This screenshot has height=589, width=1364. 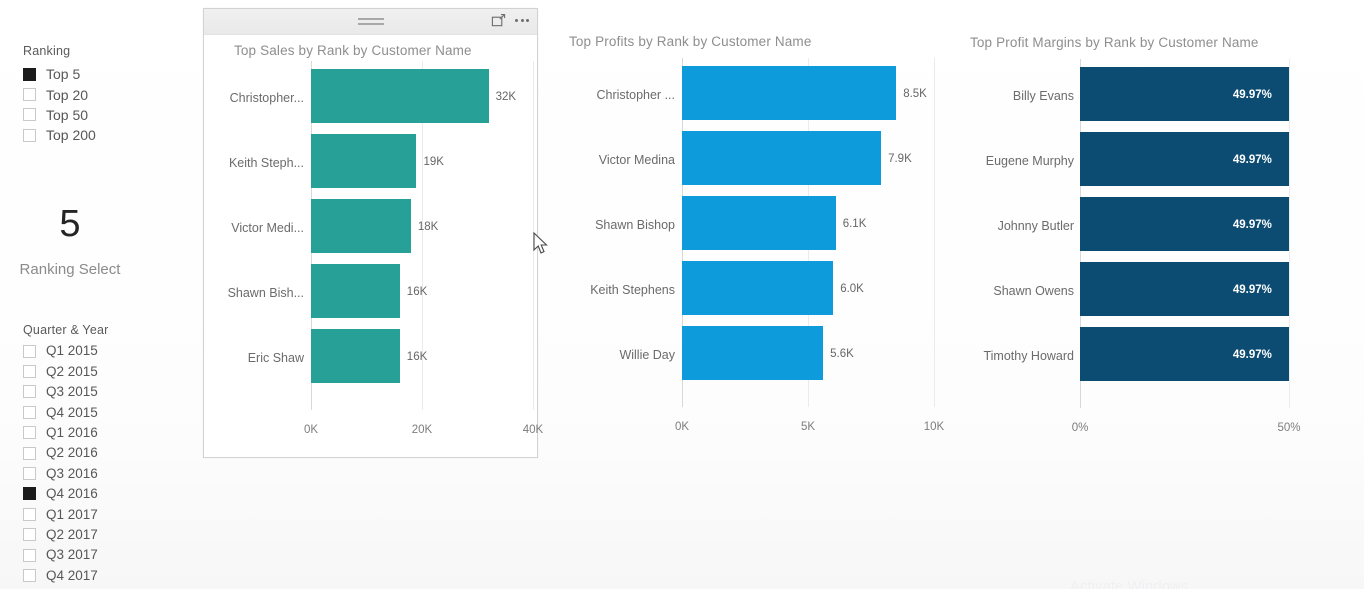 What do you see at coordinates (690, 41) in the screenshot?
I see `chart-title-top-profits: Top Profits by Rank by Customer Name` at bounding box center [690, 41].